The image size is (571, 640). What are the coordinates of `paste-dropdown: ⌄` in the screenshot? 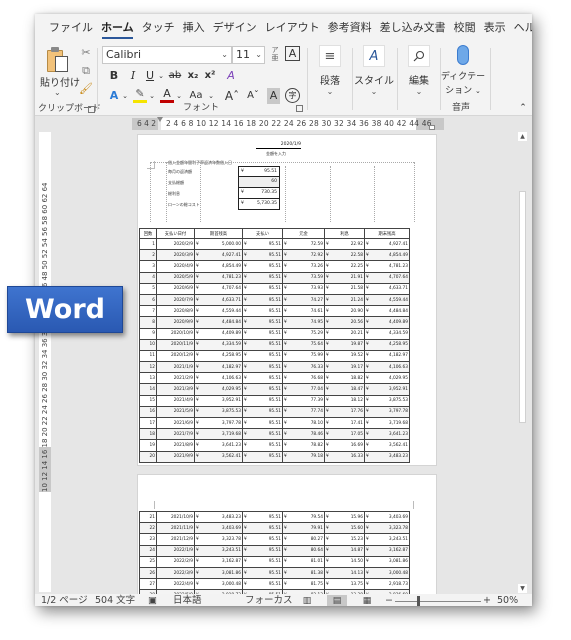 It's located at (57, 92).